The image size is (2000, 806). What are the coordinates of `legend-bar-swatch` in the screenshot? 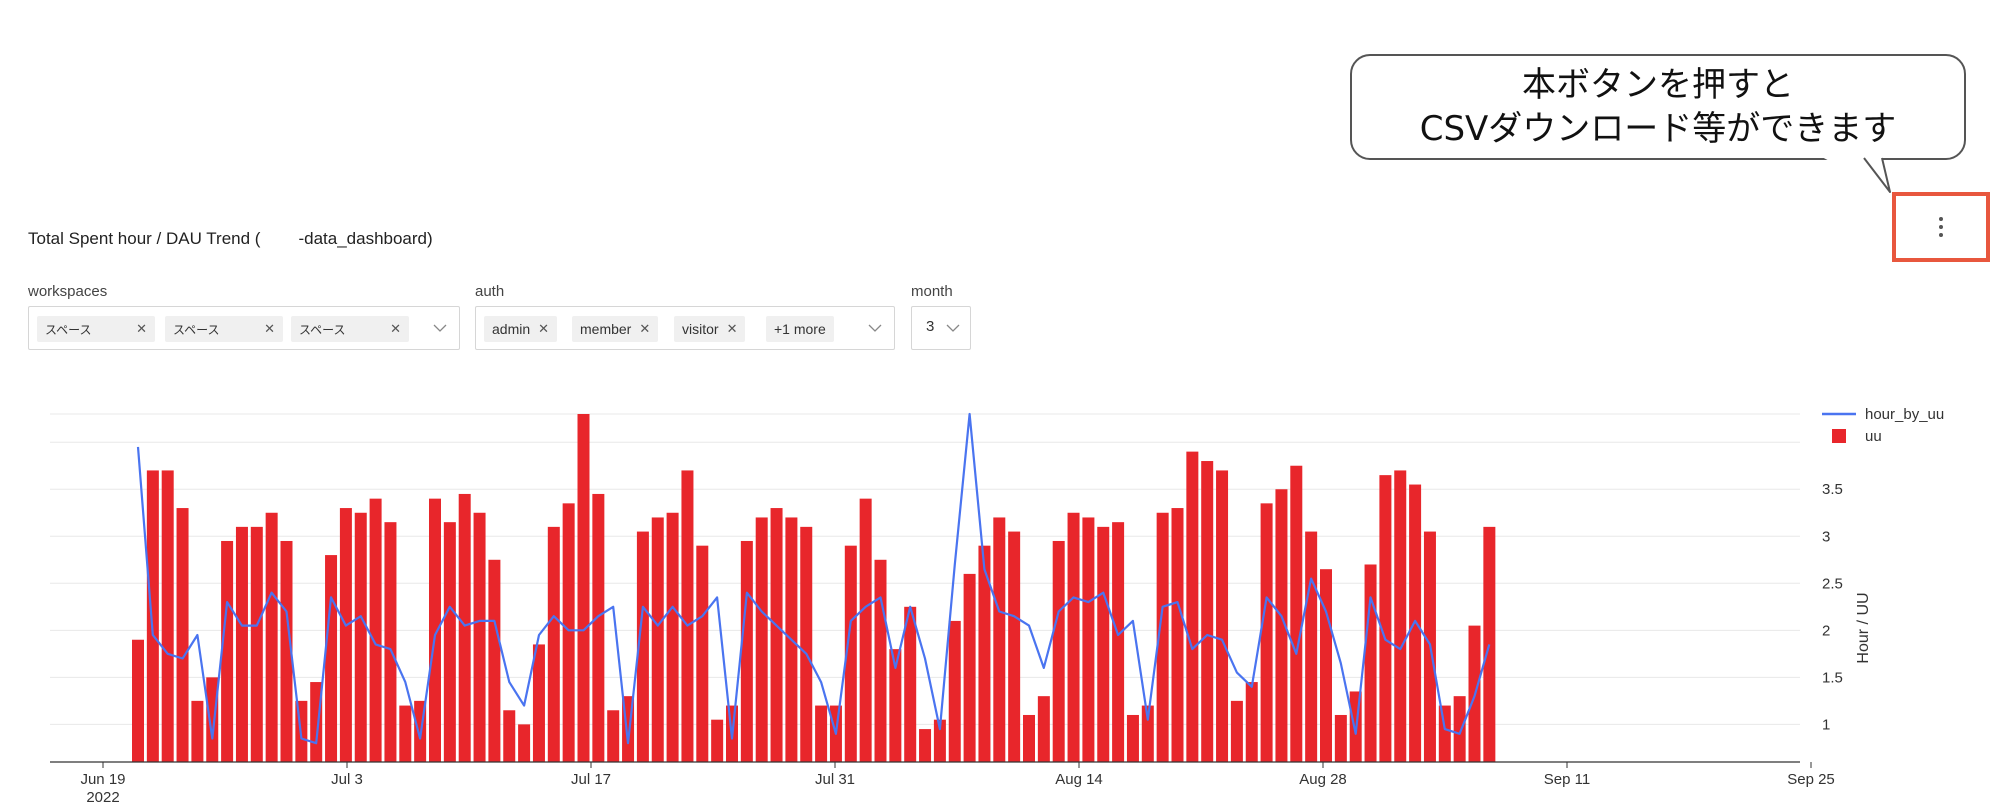 It's located at (1839, 436).